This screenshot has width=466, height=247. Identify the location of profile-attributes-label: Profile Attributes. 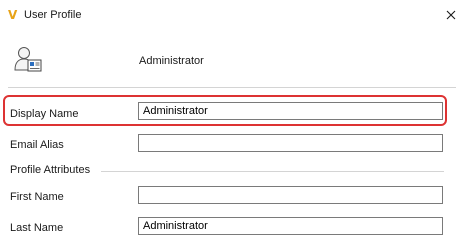
(50, 170).